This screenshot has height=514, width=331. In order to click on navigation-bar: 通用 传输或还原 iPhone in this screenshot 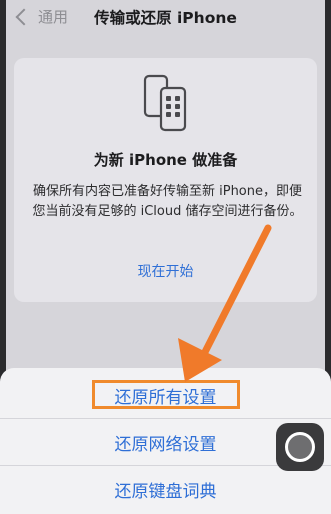, I will do `click(165, 17)`.